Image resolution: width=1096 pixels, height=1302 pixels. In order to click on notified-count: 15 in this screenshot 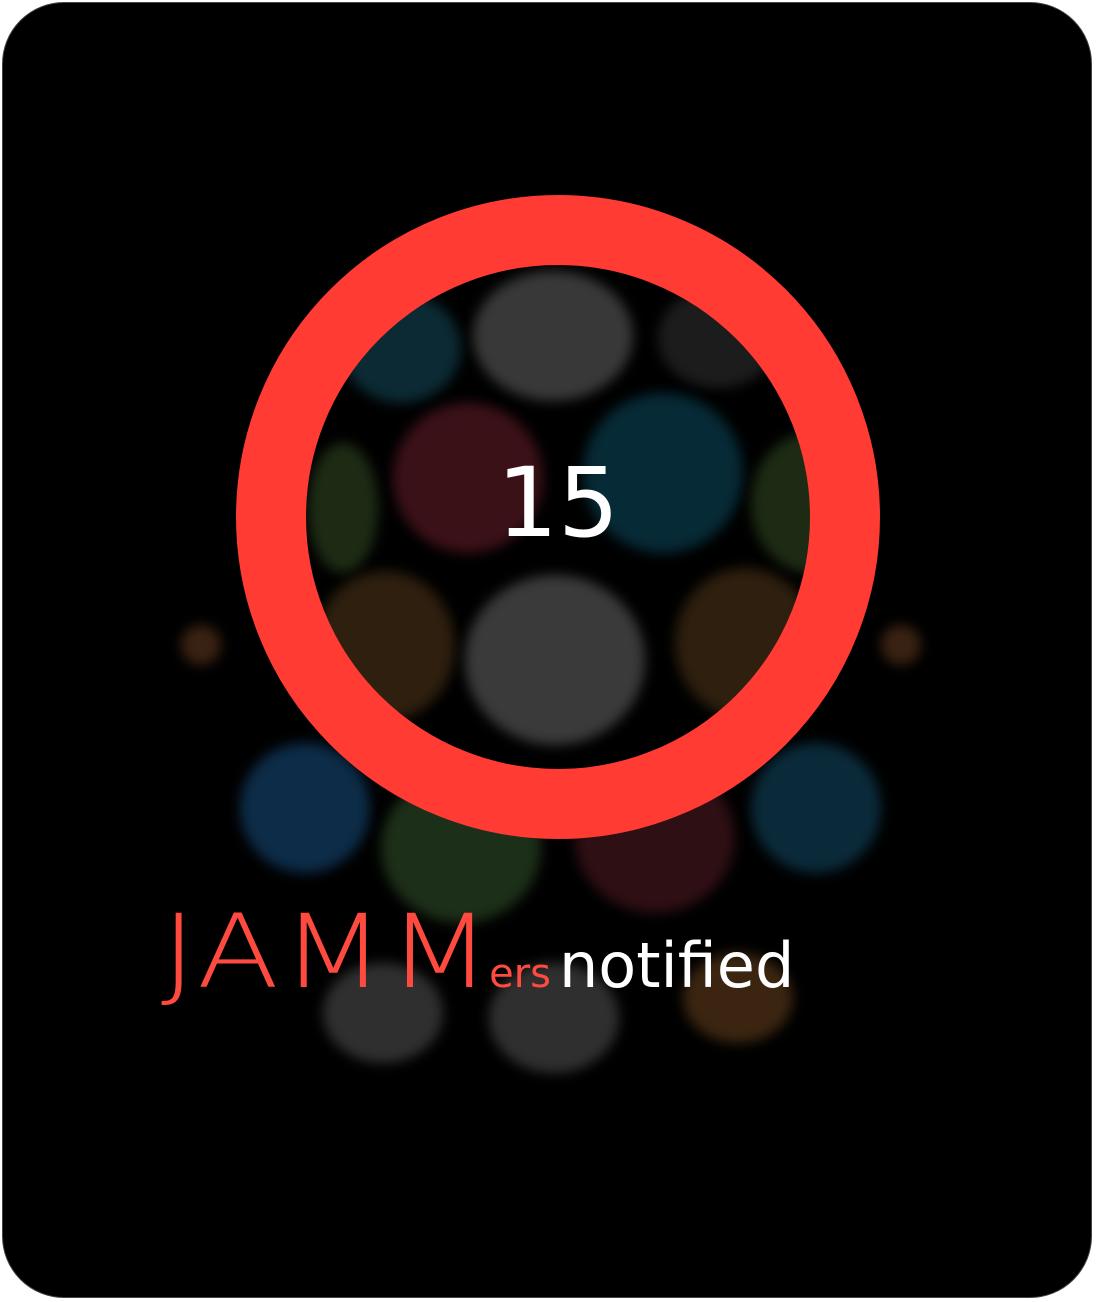, I will do `click(558, 503)`.